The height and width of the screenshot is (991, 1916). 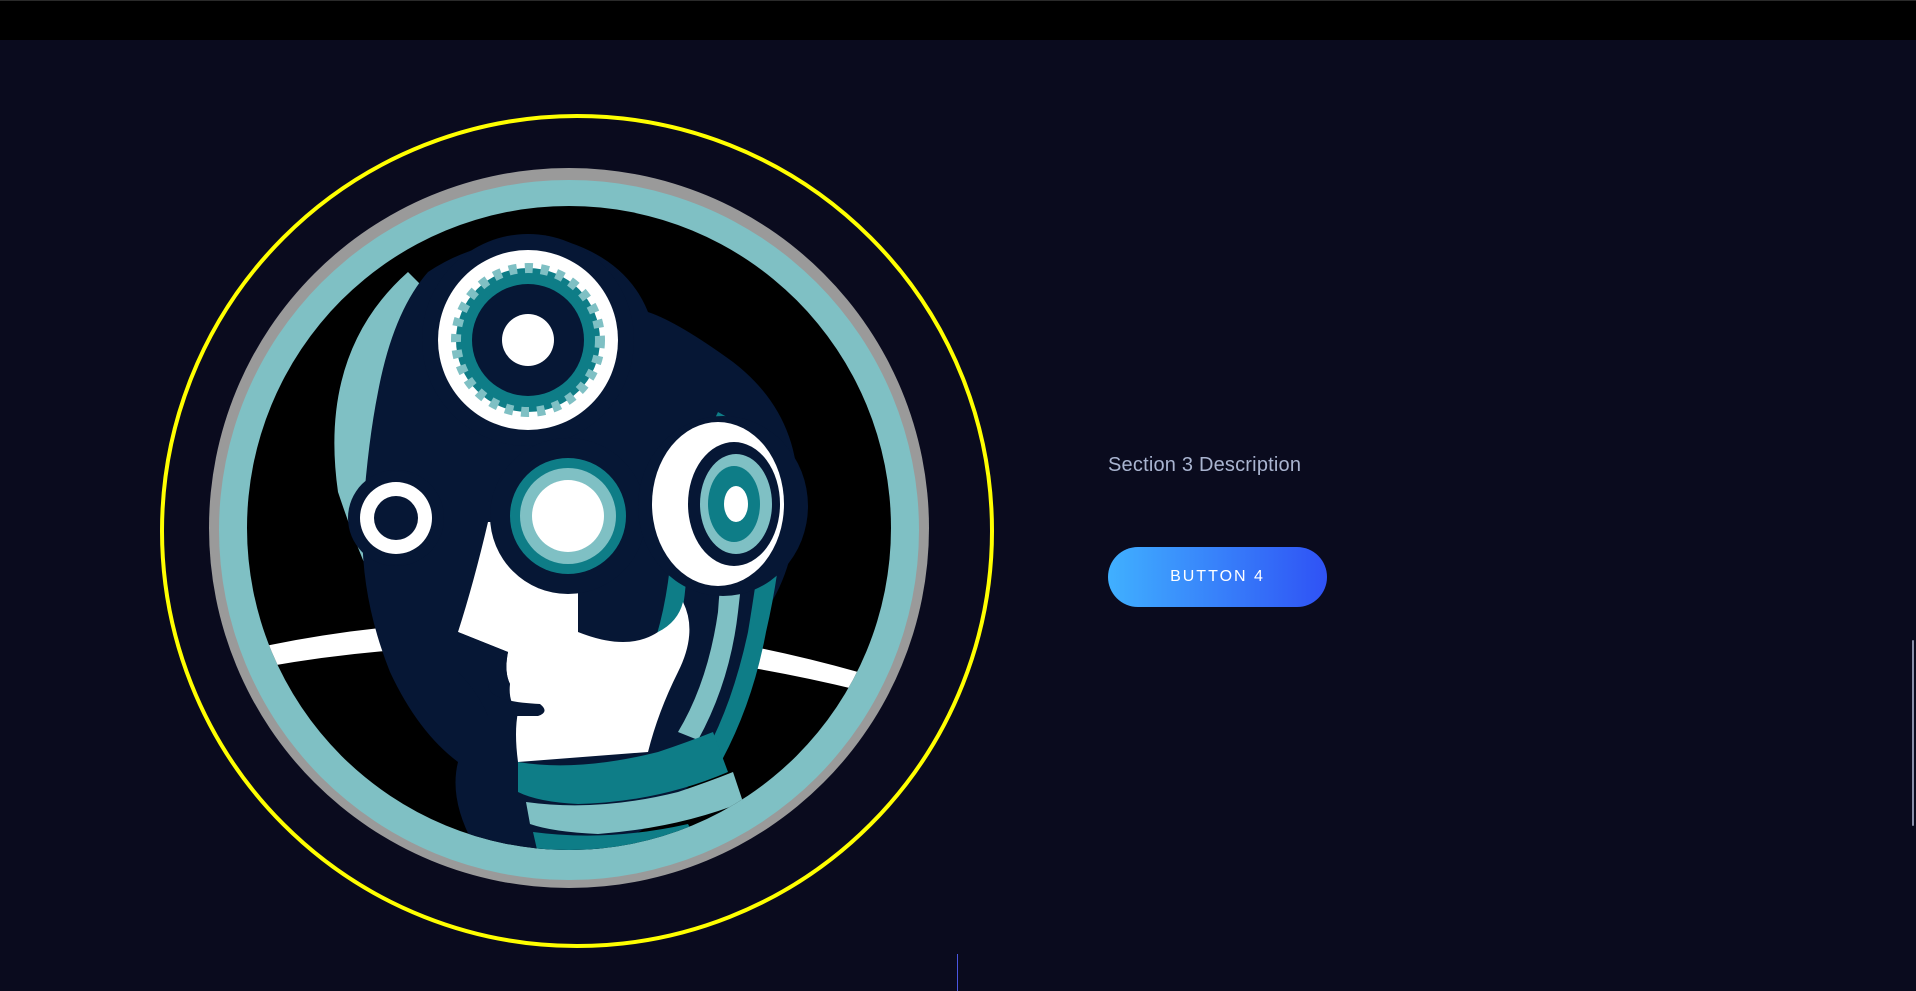 What do you see at coordinates (1913, 733) in the screenshot?
I see `scrollbar-thumb` at bounding box center [1913, 733].